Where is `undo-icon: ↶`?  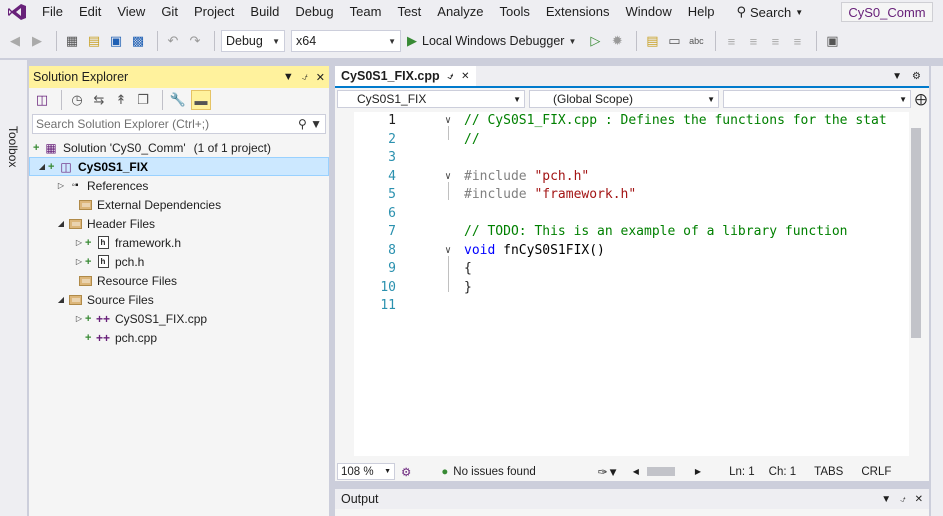
undo-icon: ↶ is located at coordinates (173, 41).